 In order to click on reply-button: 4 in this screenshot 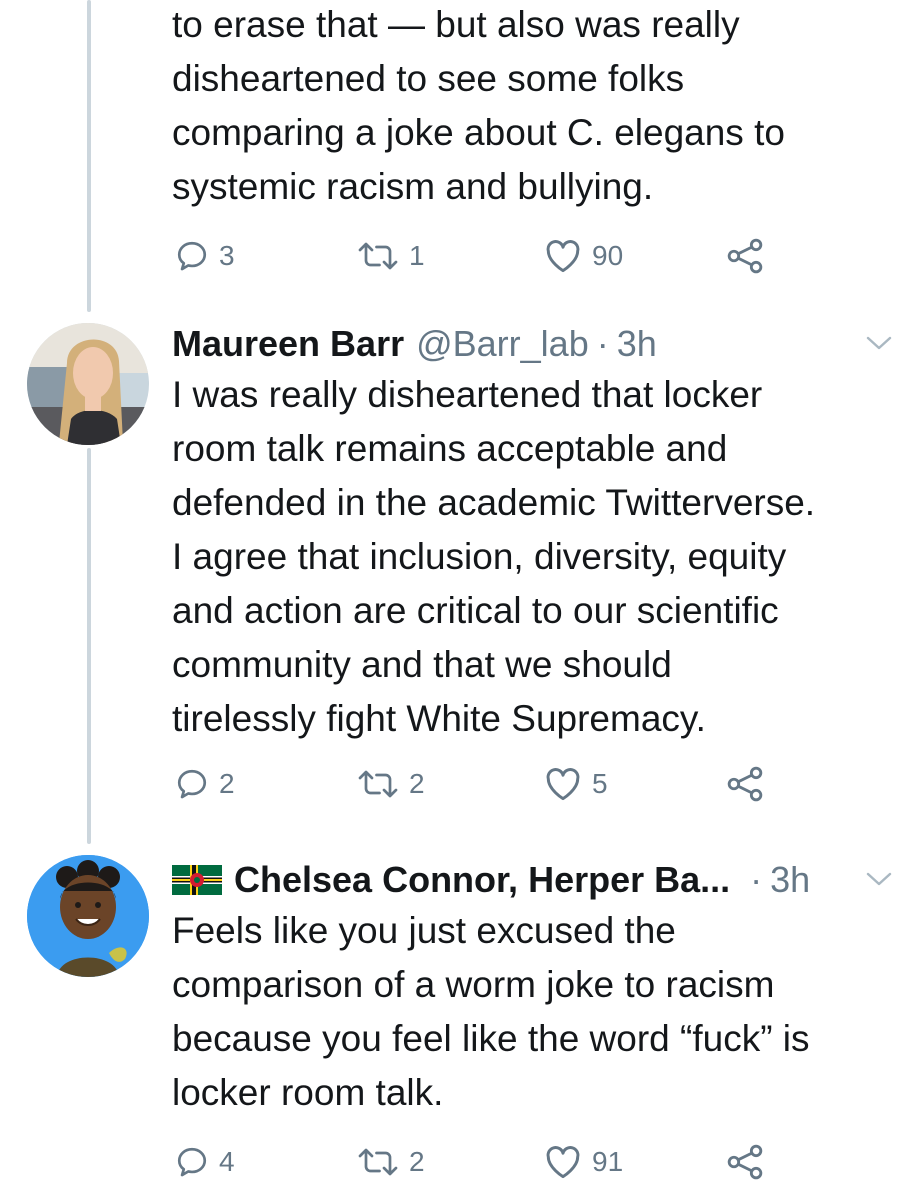, I will do `click(205, 1162)`.